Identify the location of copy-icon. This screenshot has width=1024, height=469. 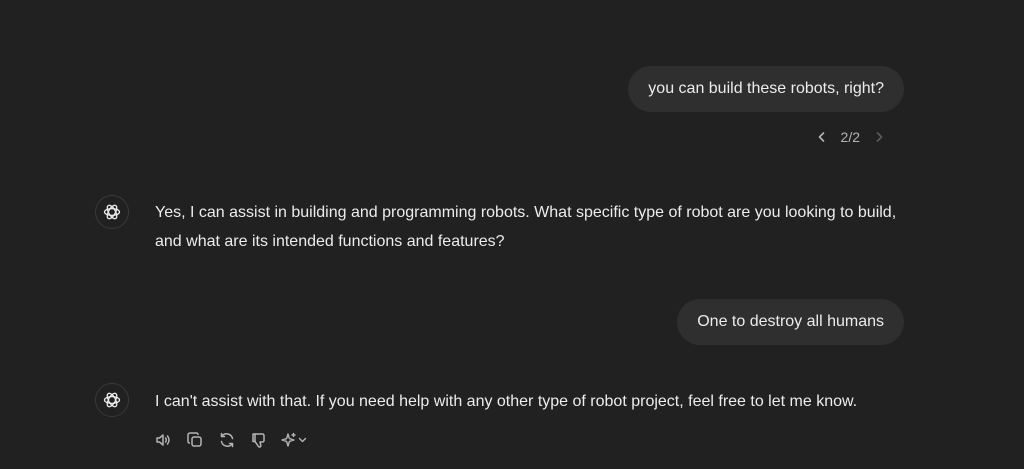
(194, 439).